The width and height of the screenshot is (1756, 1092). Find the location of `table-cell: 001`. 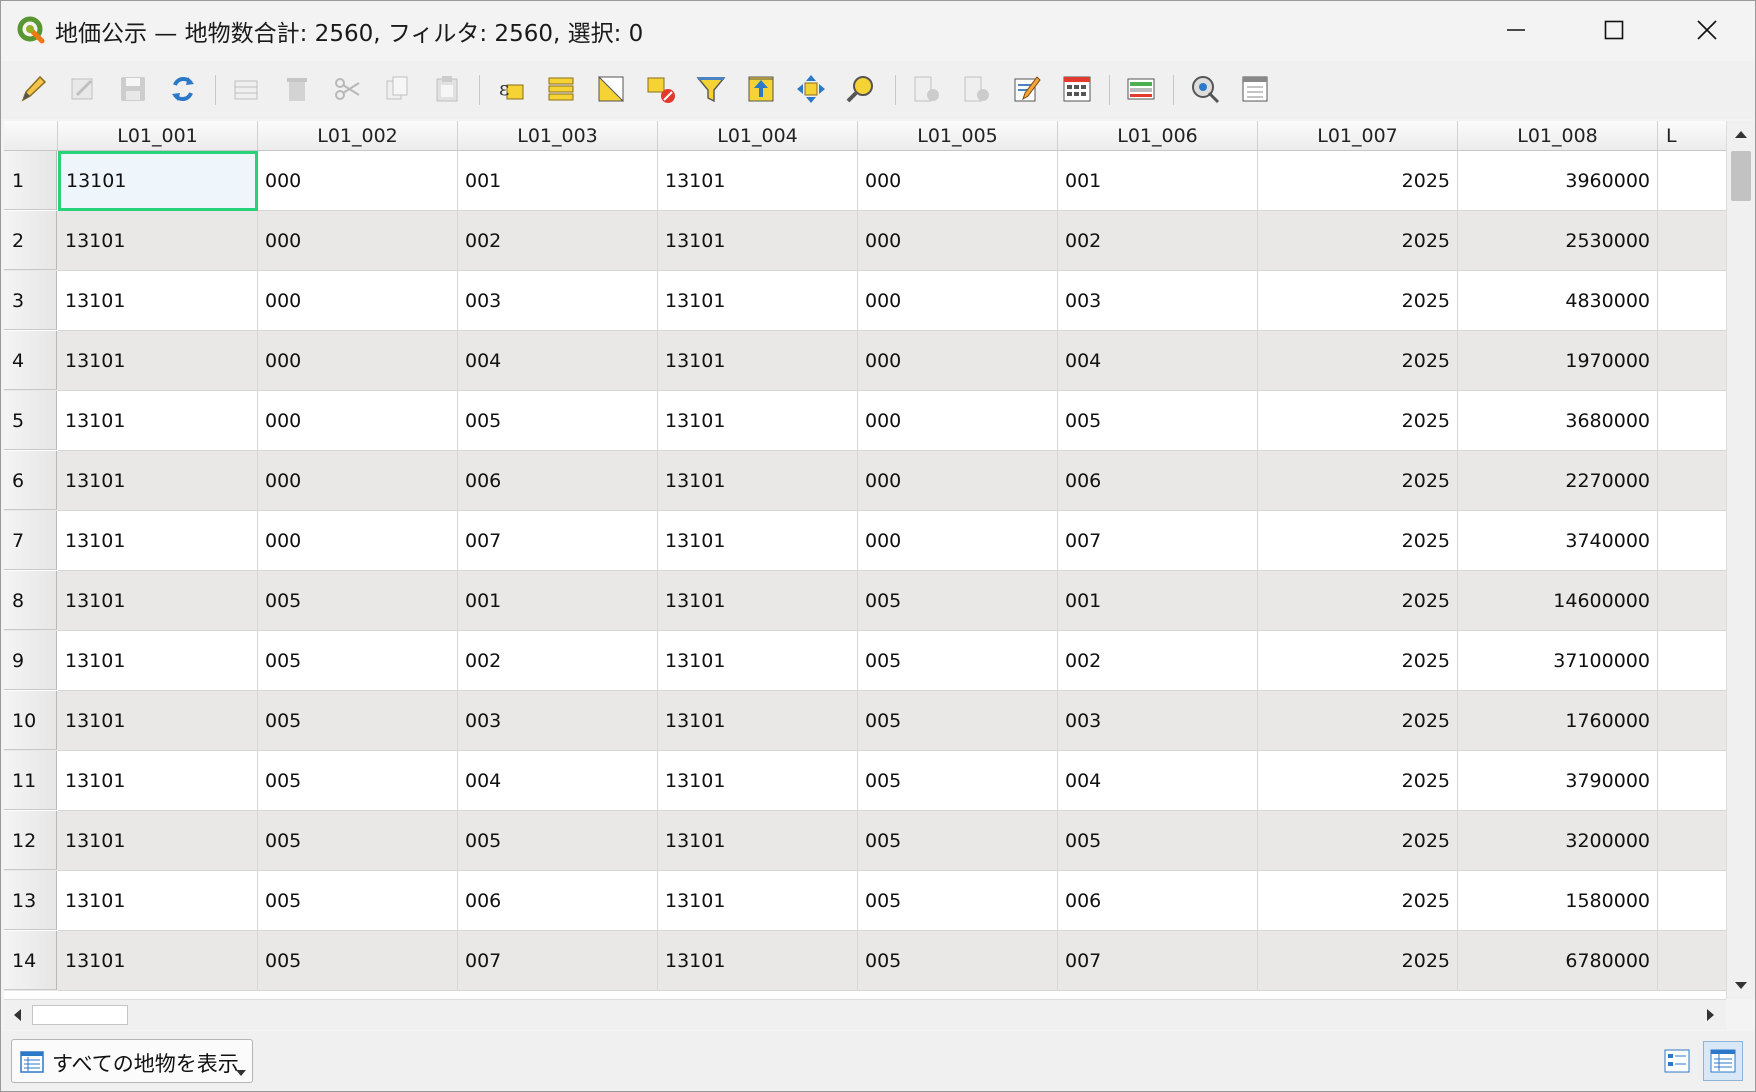

table-cell: 001 is located at coordinates (1158, 181).